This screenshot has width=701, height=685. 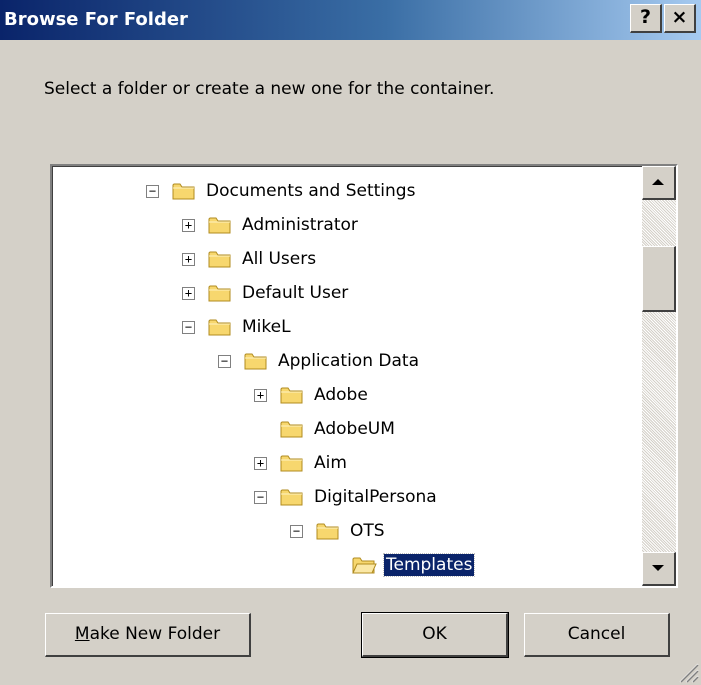 What do you see at coordinates (350, 20) in the screenshot?
I see `title-bar: Browse For Folder ? ×` at bounding box center [350, 20].